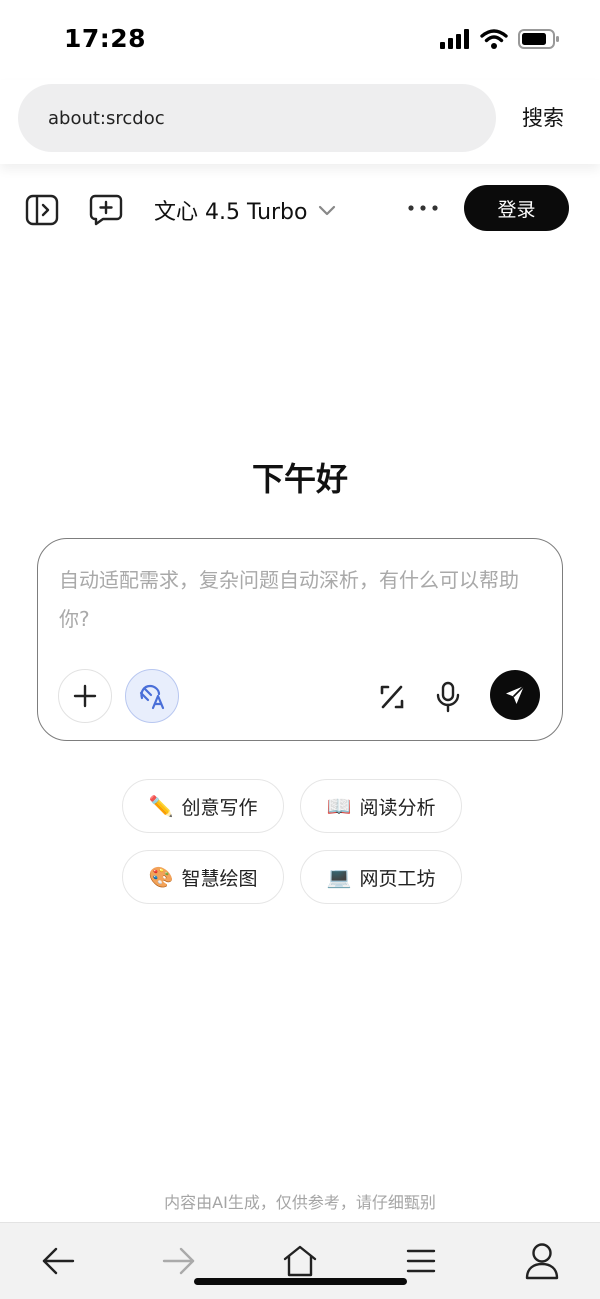 The height and width of the screenshot is (1299, 600). I want to click on browser-address-bar: about:srcdoc 搜索, so click(300, 122).